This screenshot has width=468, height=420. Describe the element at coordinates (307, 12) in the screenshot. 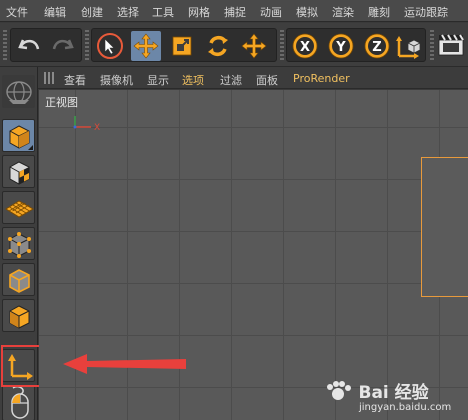

I see `menu-simulate: 模拟` at that location.